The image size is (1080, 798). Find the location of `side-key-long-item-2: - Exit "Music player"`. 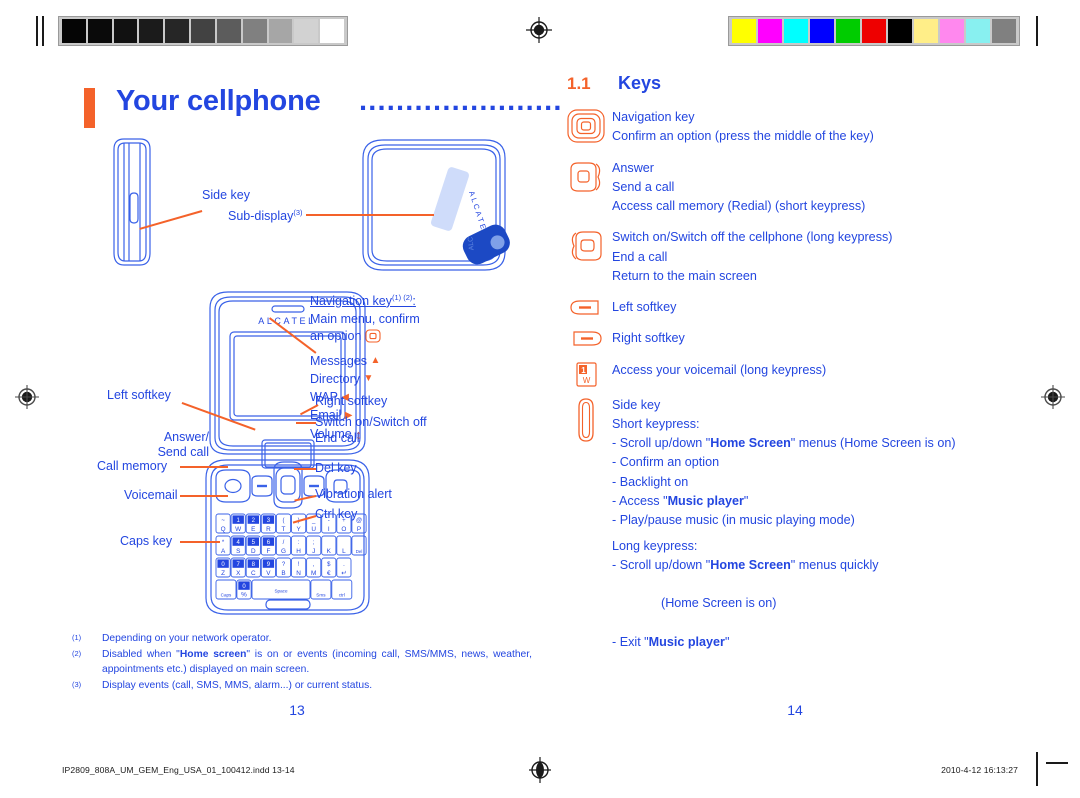

side-key-long-item-2: - Exit "Music player" is located at coordinates (821, 642).